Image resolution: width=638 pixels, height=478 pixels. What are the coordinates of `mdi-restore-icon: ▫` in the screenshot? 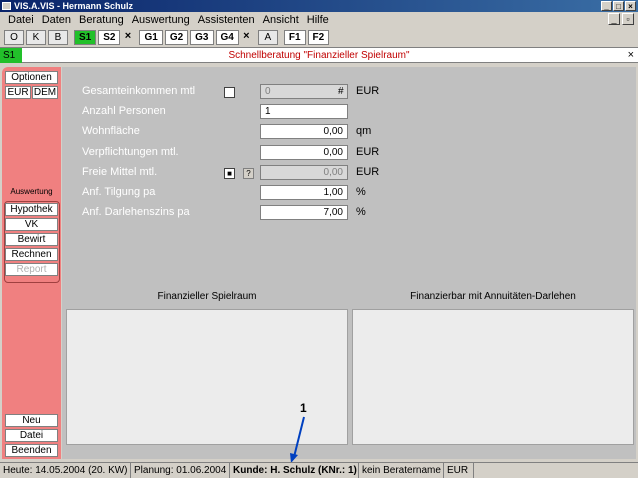 It's located at (628, 19).